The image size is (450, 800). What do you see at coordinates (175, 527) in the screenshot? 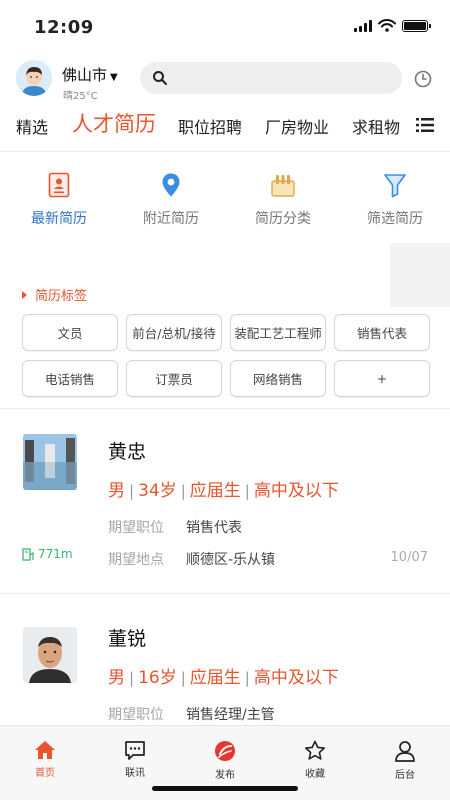
I see `expected-position-row: 期望职位 销售代表` at bounding box center [175, 527].